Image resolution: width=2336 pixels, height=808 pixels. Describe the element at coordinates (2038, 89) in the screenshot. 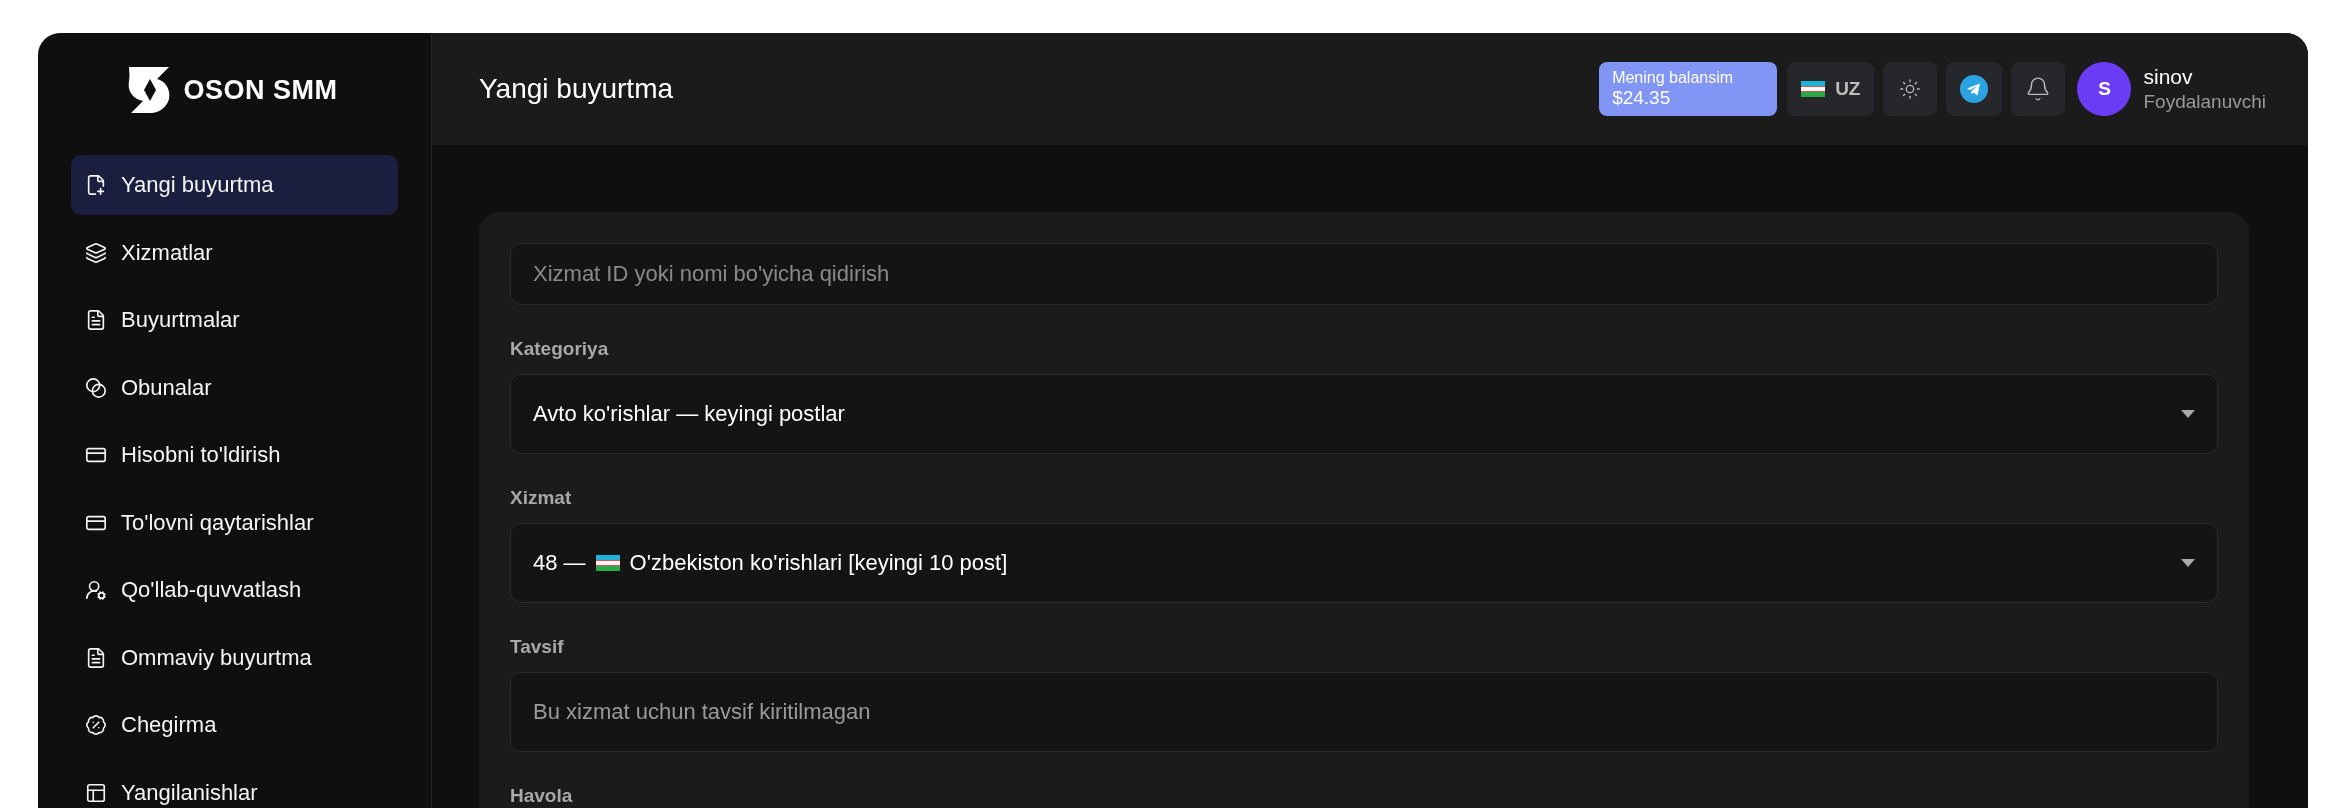

I see `notification-button` at that location.